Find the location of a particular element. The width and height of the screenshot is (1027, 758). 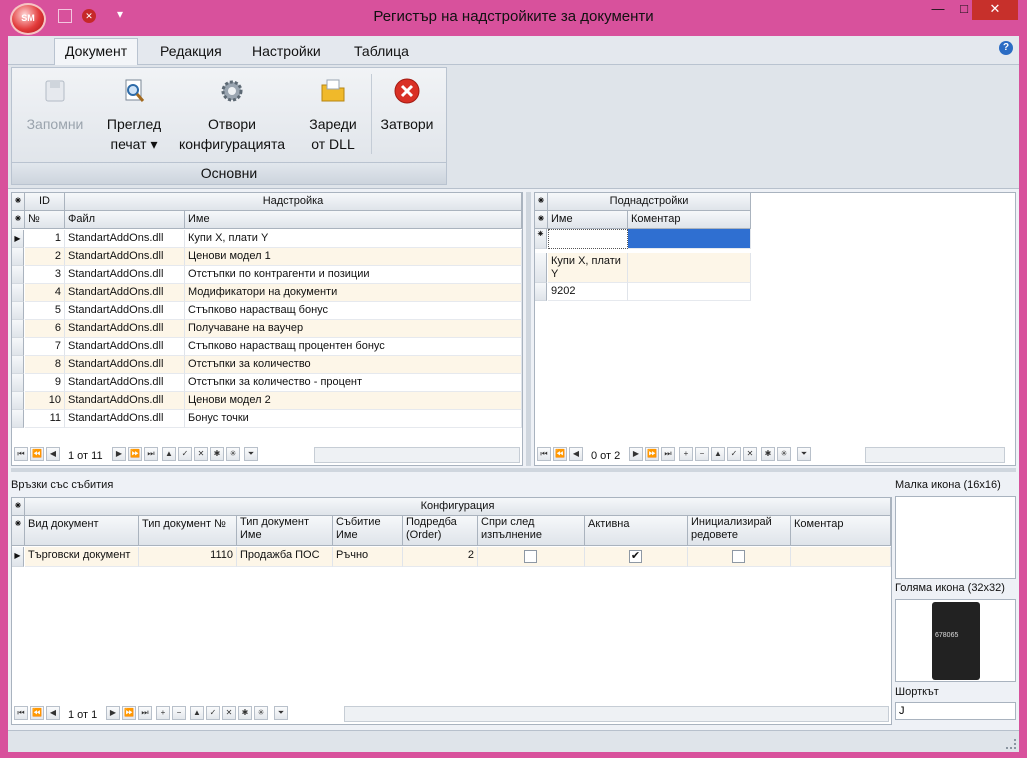

ev-nav-append-icon: ▲ is located at coordinates (197, 713).